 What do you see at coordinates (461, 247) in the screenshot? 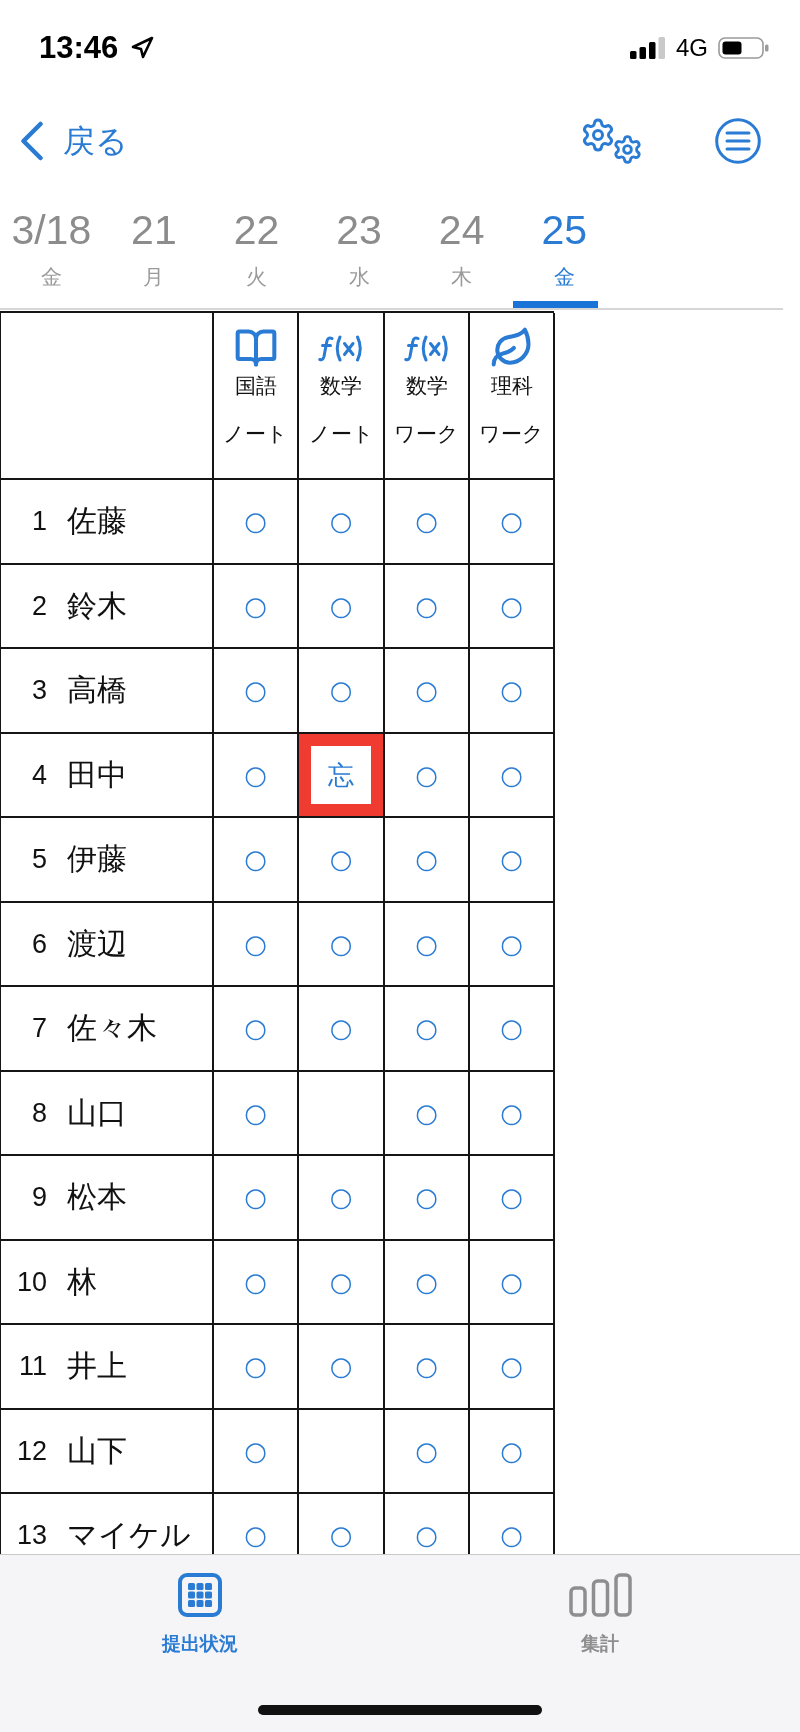
I see `date-tab: 24 木` at bounding box center [461, 247].